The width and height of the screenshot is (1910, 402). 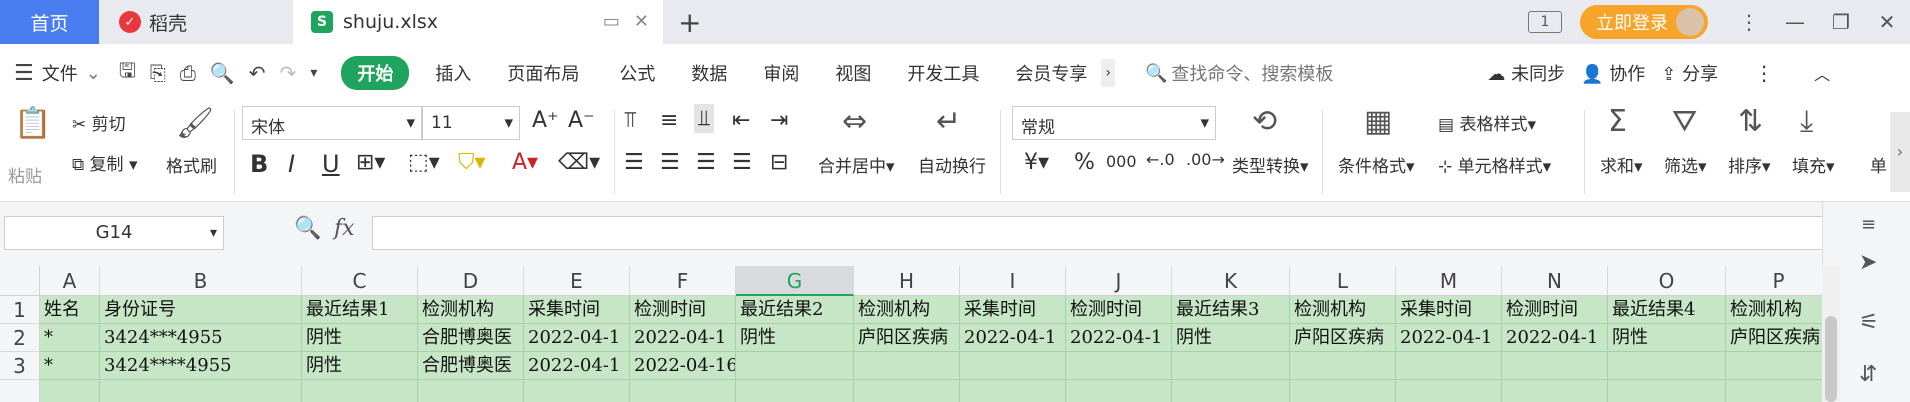 What do you see at coordinates (1667, 338) in the screenshot?
I see `cell-o2: 阴性` at bounding box center [1667, 338].